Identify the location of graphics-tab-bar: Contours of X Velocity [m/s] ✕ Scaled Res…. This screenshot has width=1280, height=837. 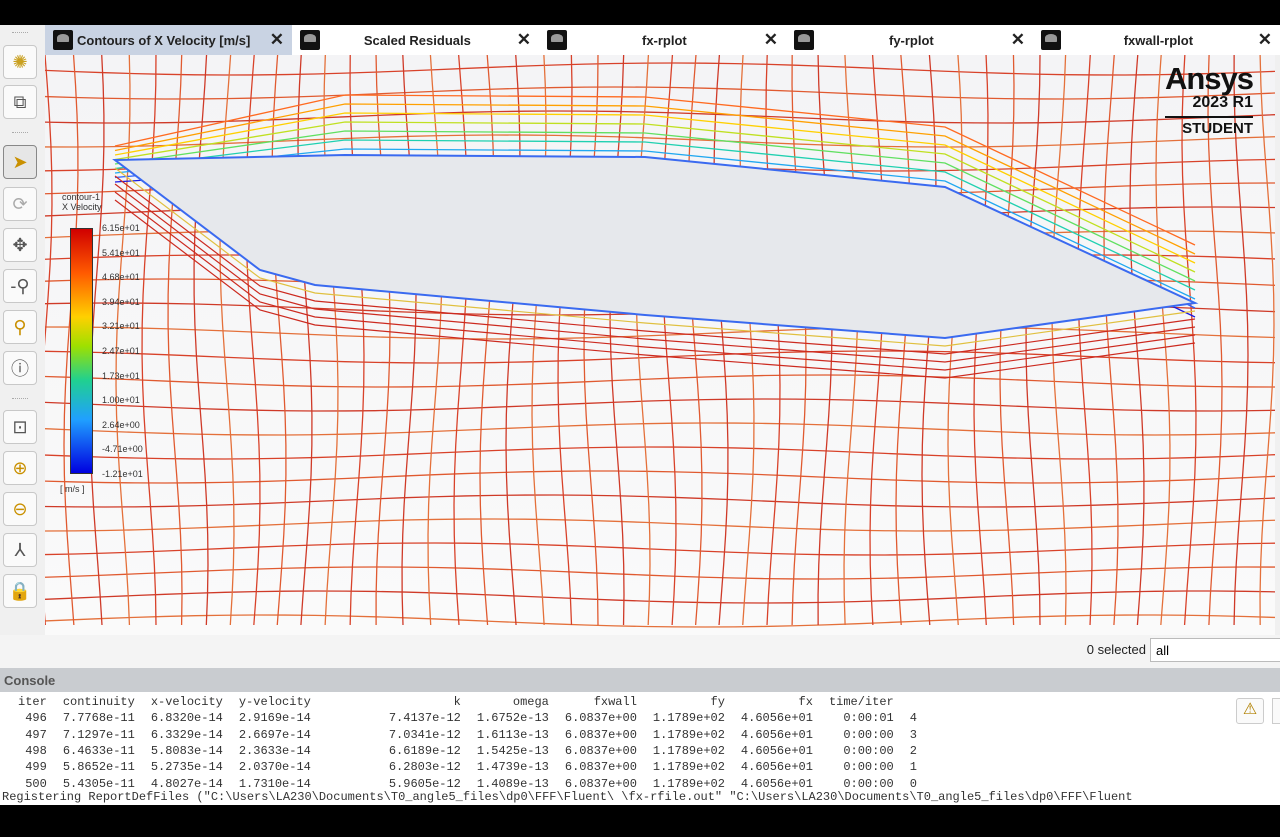
(662, 40).